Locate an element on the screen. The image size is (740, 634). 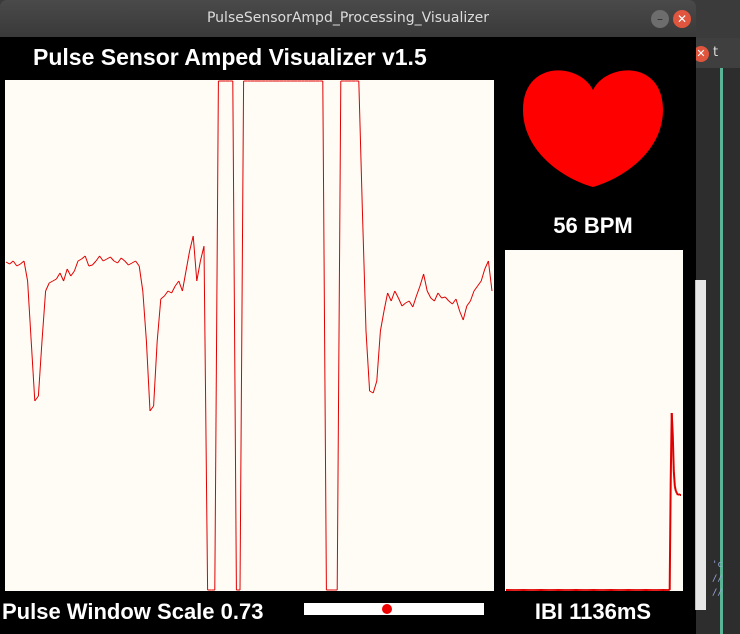
background-code-line: 'c is located at coordinates (717, 565).